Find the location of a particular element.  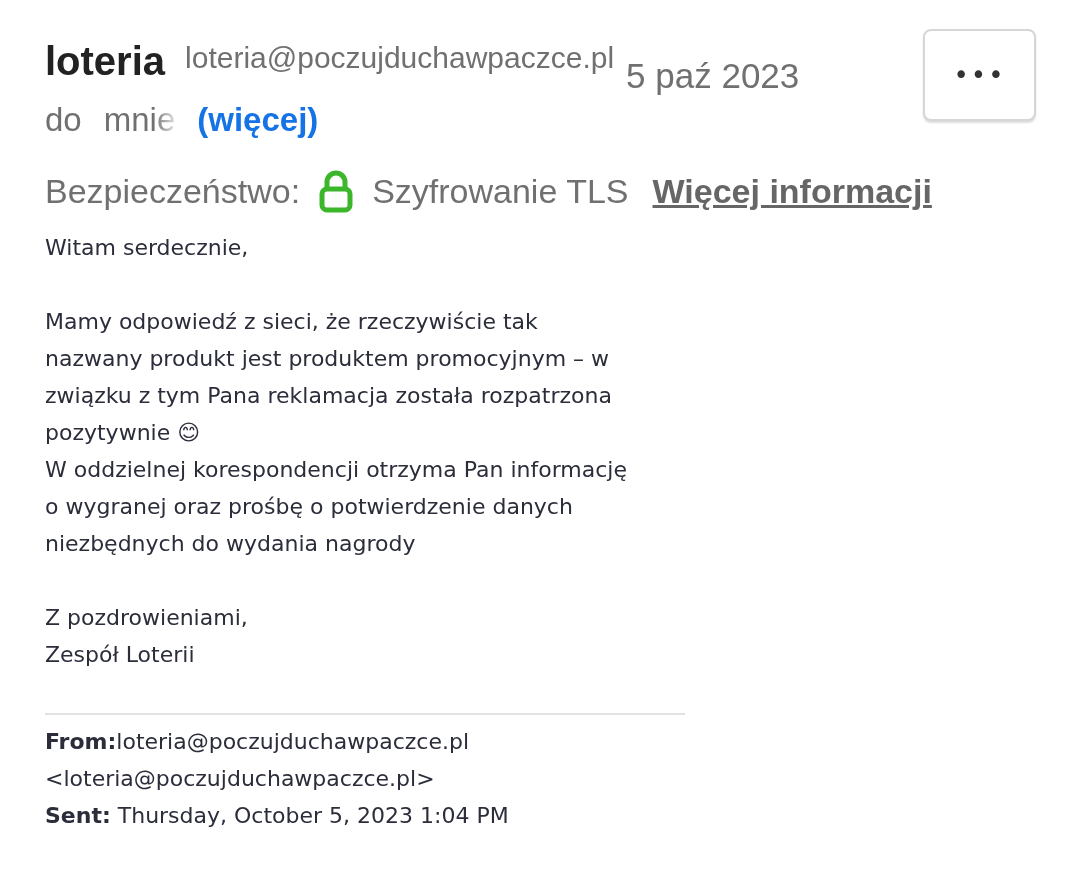

more-info-link: Więcej informacji is located at coordinates (792, 191).